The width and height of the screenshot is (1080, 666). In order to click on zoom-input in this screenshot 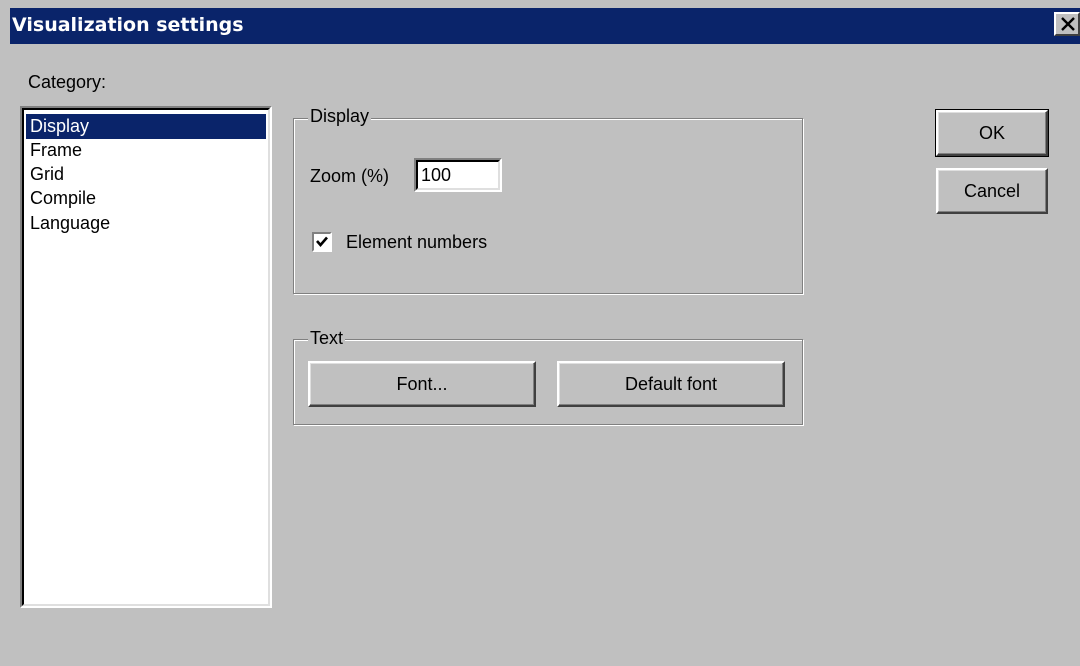, I will do `click(458, 175)`.